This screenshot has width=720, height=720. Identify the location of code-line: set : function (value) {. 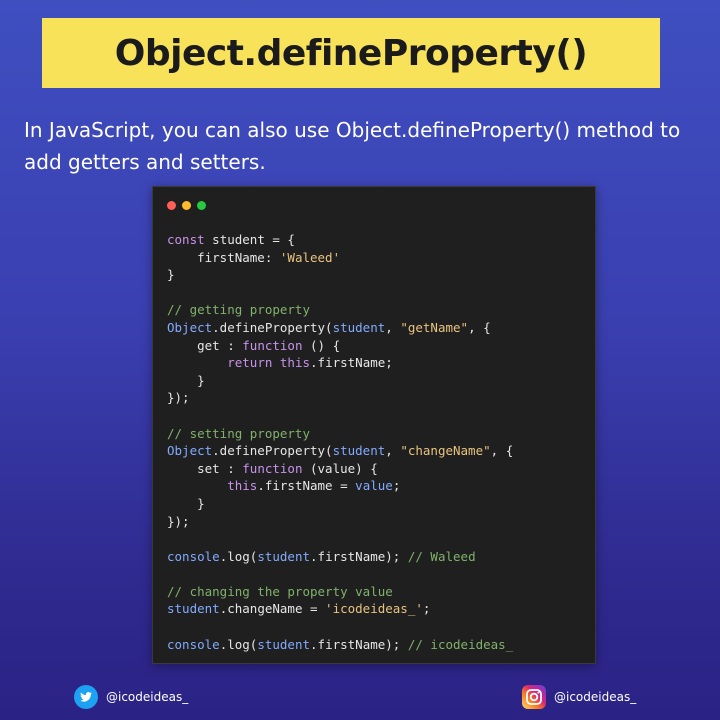
(340, 469).